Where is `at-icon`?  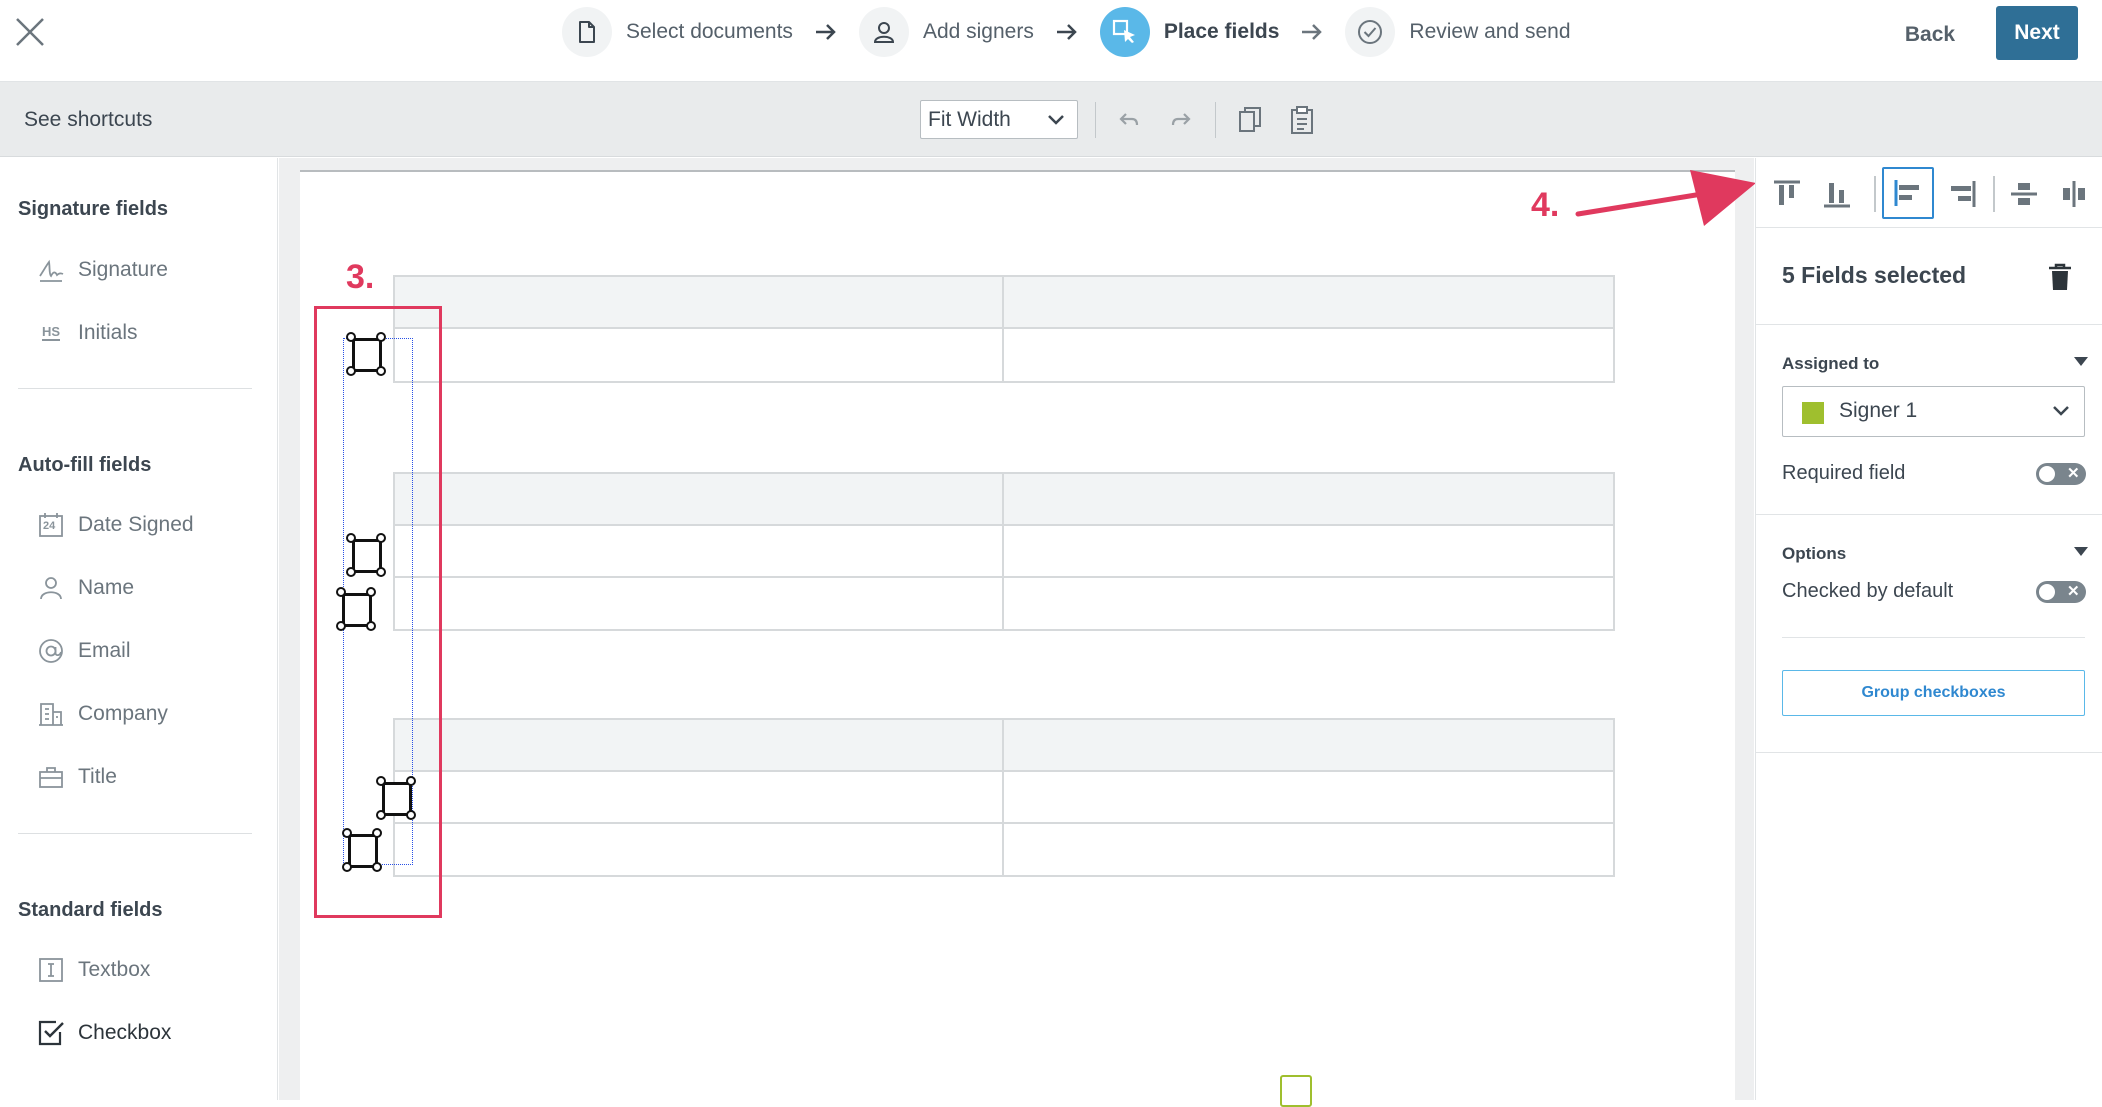 at-icon is located at coordinates (51, 651).